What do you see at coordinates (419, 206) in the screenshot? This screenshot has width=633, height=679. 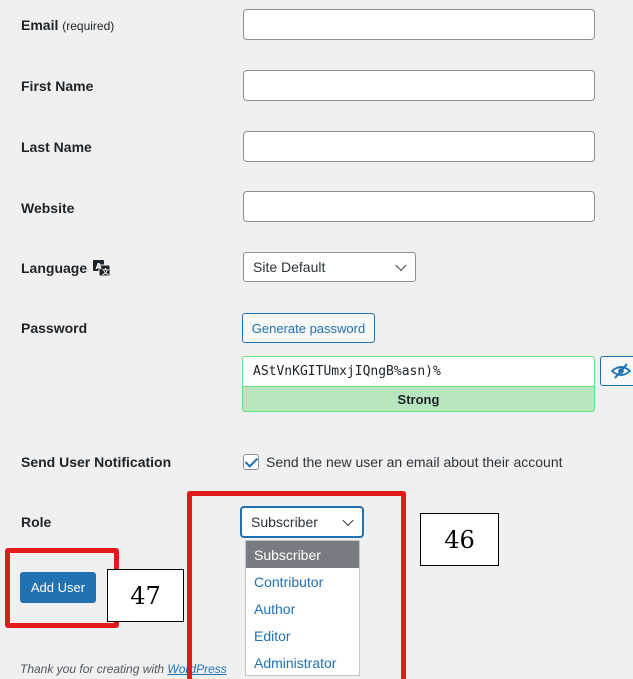 I see `website-field` at bounding box center [419, 206].